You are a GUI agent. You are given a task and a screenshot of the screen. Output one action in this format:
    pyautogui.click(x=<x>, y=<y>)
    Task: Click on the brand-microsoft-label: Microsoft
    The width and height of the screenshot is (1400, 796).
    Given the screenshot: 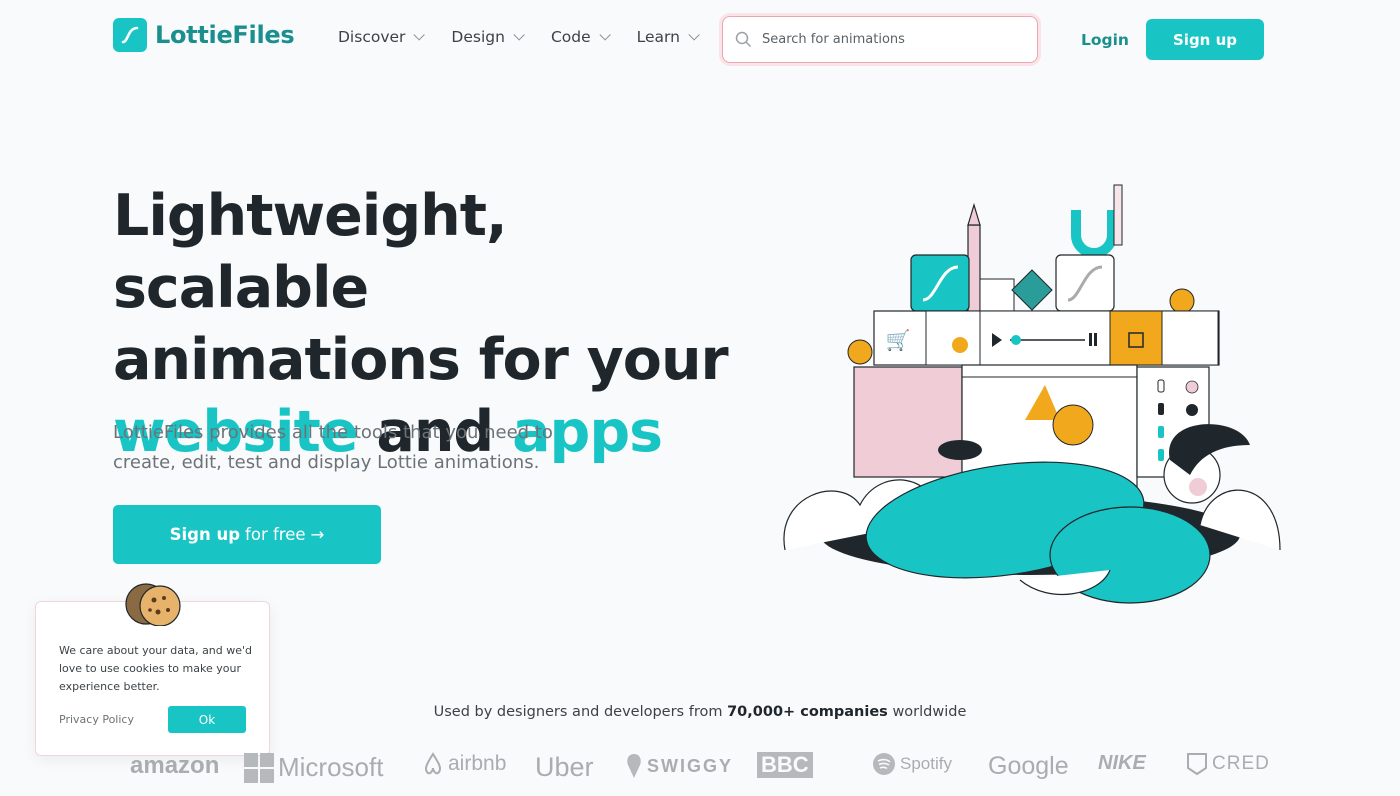 What is the action you would take?
    pyautogui.click(x=331, y=767)
    